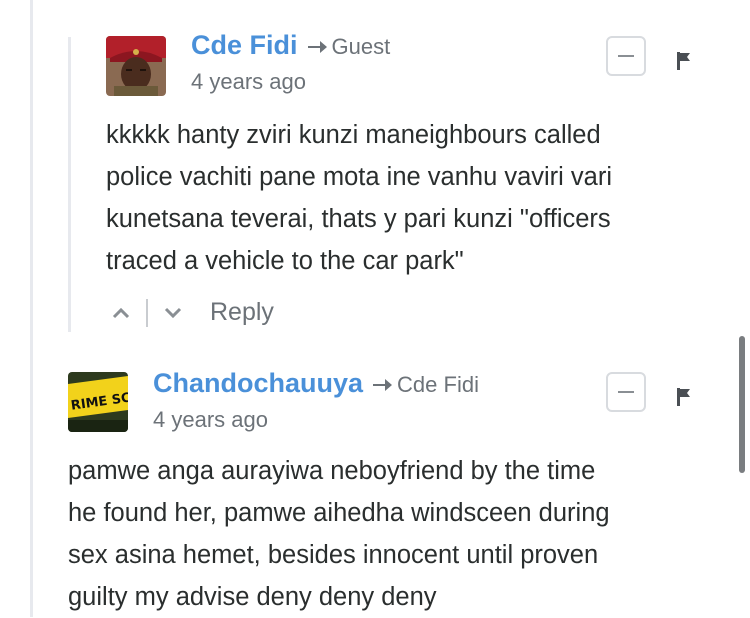  What do you see at coordinates (98, 402) in the screenshot?
I see `avatar: RIME SCENE` at bounding box center [98, 402].